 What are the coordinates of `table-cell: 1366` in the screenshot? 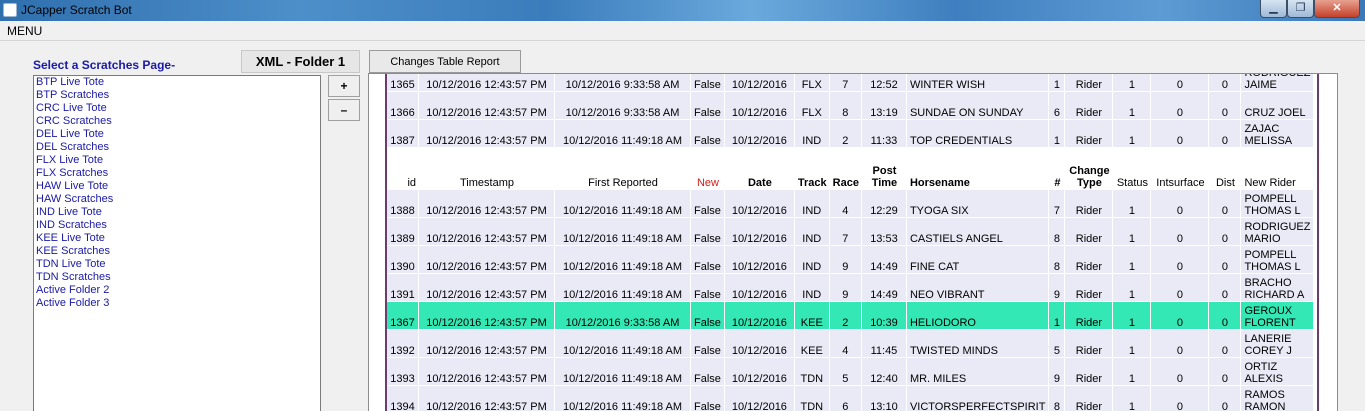 It's located at (403, 106).